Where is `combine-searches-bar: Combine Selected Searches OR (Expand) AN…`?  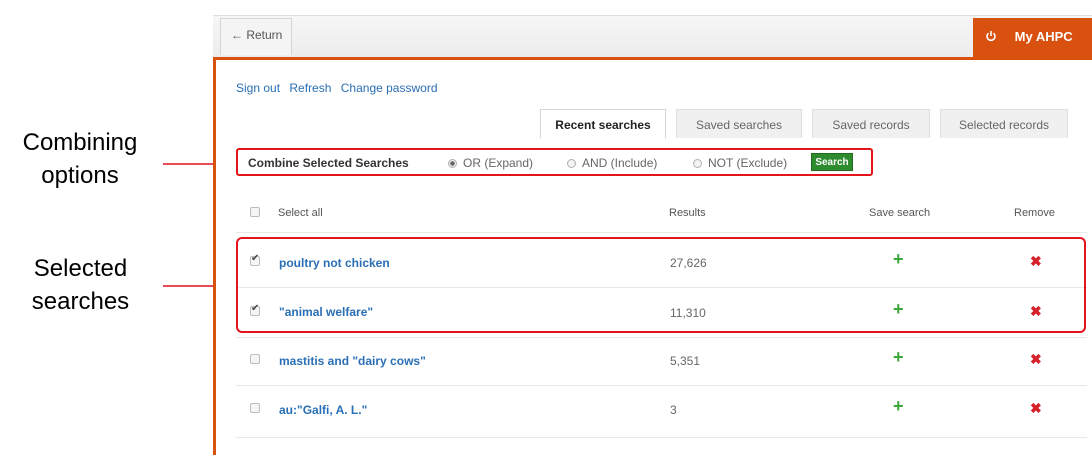 combine-searches-bar: Combine Selected Searches OR (Expand) AN… is located at coordinates (554, 162).